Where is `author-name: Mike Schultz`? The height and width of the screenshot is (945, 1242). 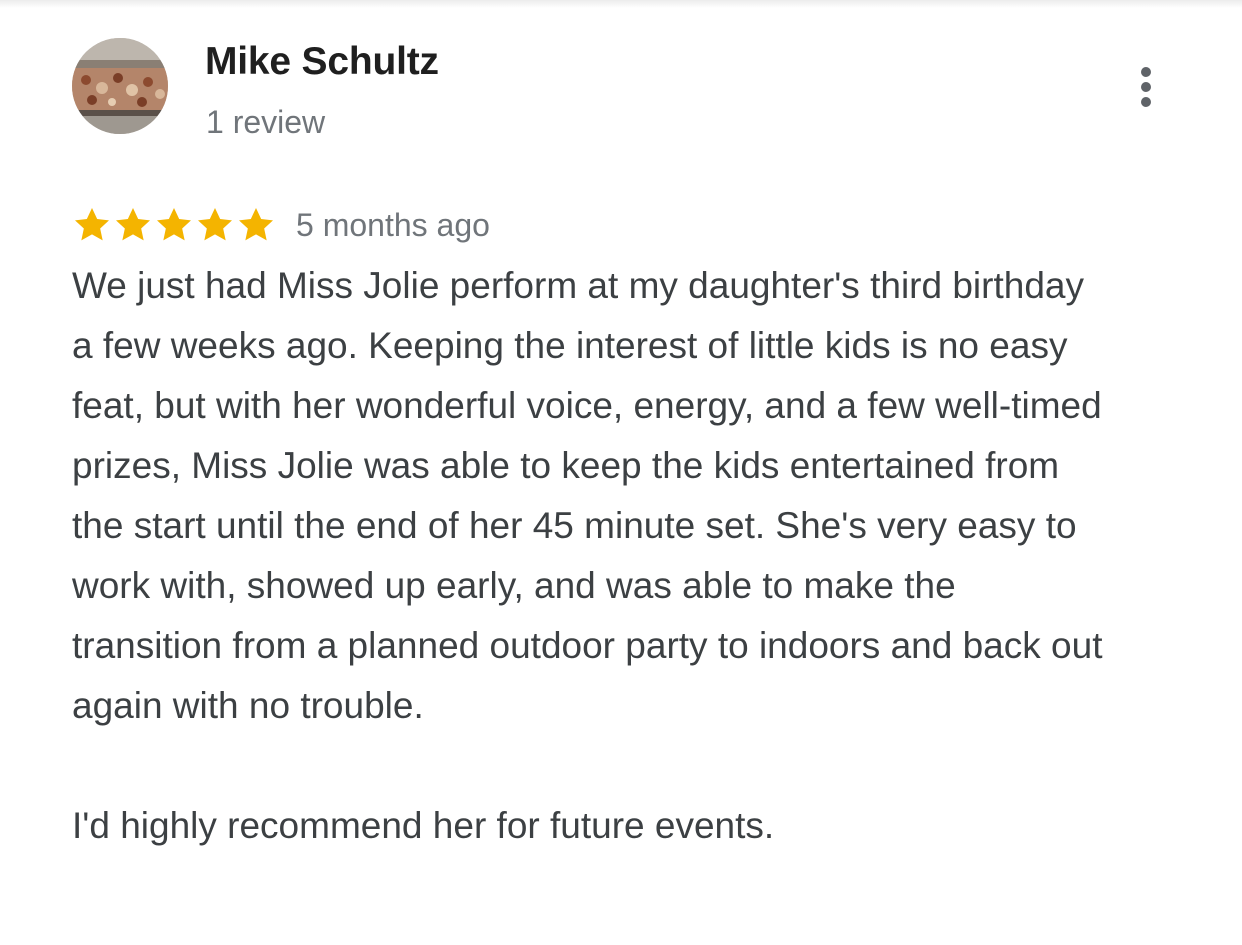 author-name: Mike Schultz is located at coordinates (322, 62).